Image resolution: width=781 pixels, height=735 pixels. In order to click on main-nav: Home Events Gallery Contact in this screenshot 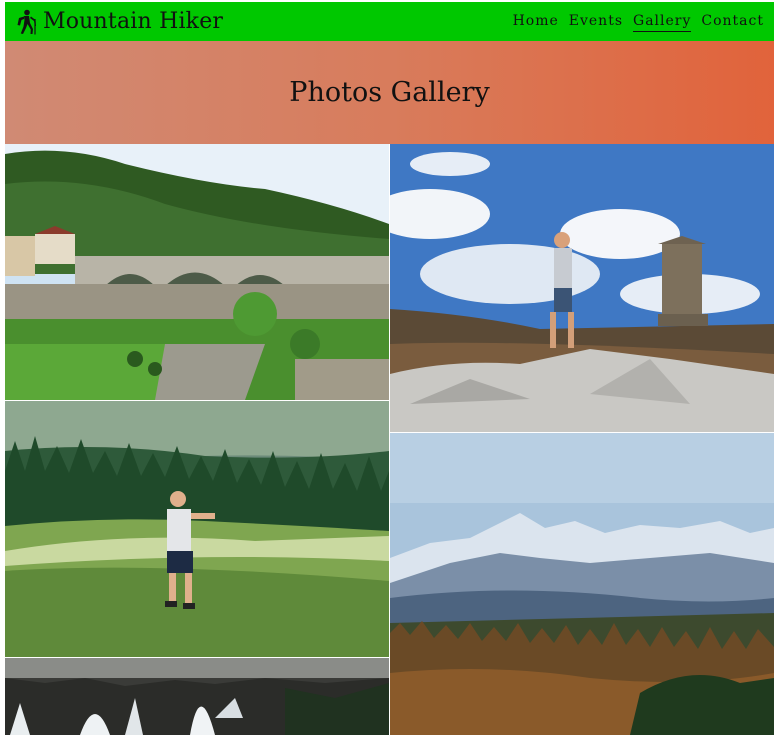, I will do `click(638, 21)`.